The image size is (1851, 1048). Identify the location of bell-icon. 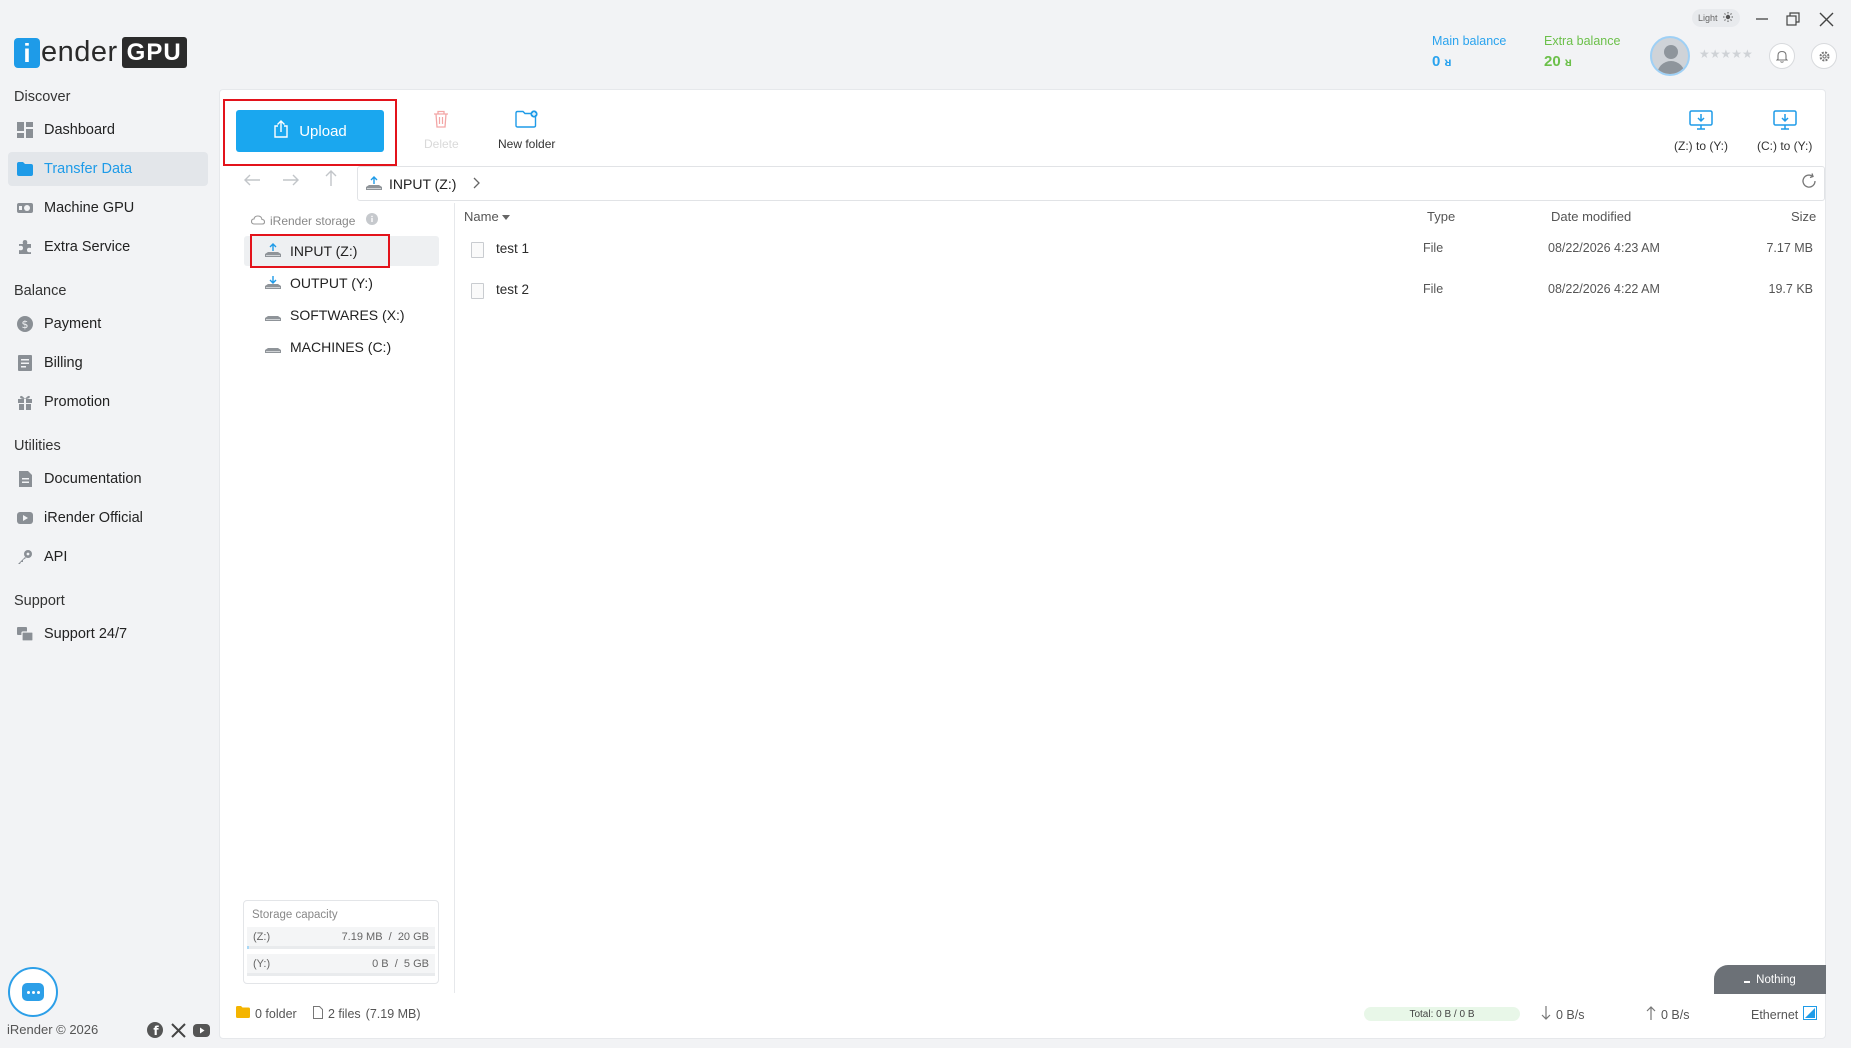
(1782, 56).